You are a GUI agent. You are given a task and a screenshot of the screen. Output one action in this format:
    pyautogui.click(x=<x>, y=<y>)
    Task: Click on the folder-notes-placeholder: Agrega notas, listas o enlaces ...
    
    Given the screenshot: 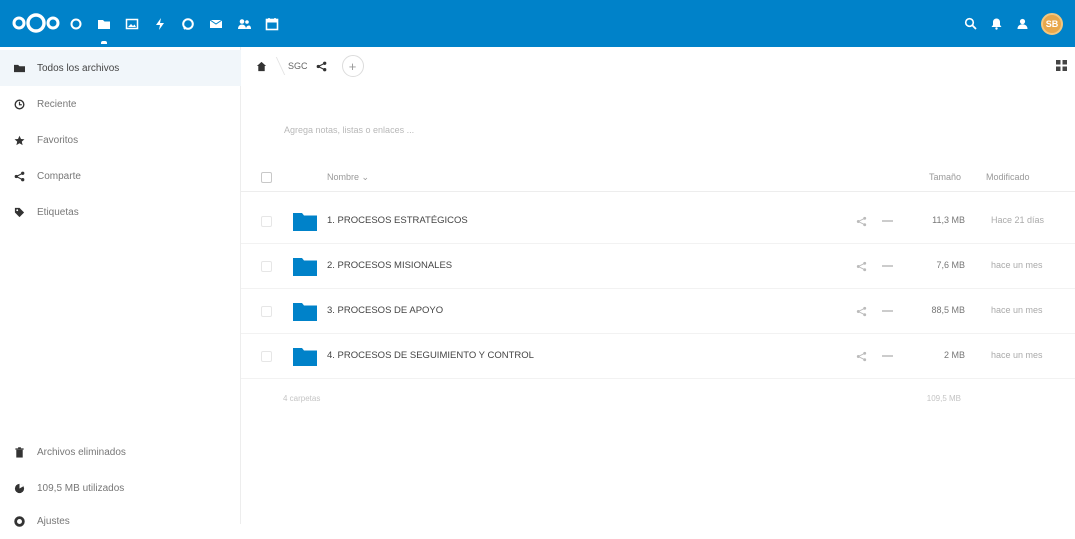 What is the action you would take?
    pyautogui.click(x=349, y=130)
    